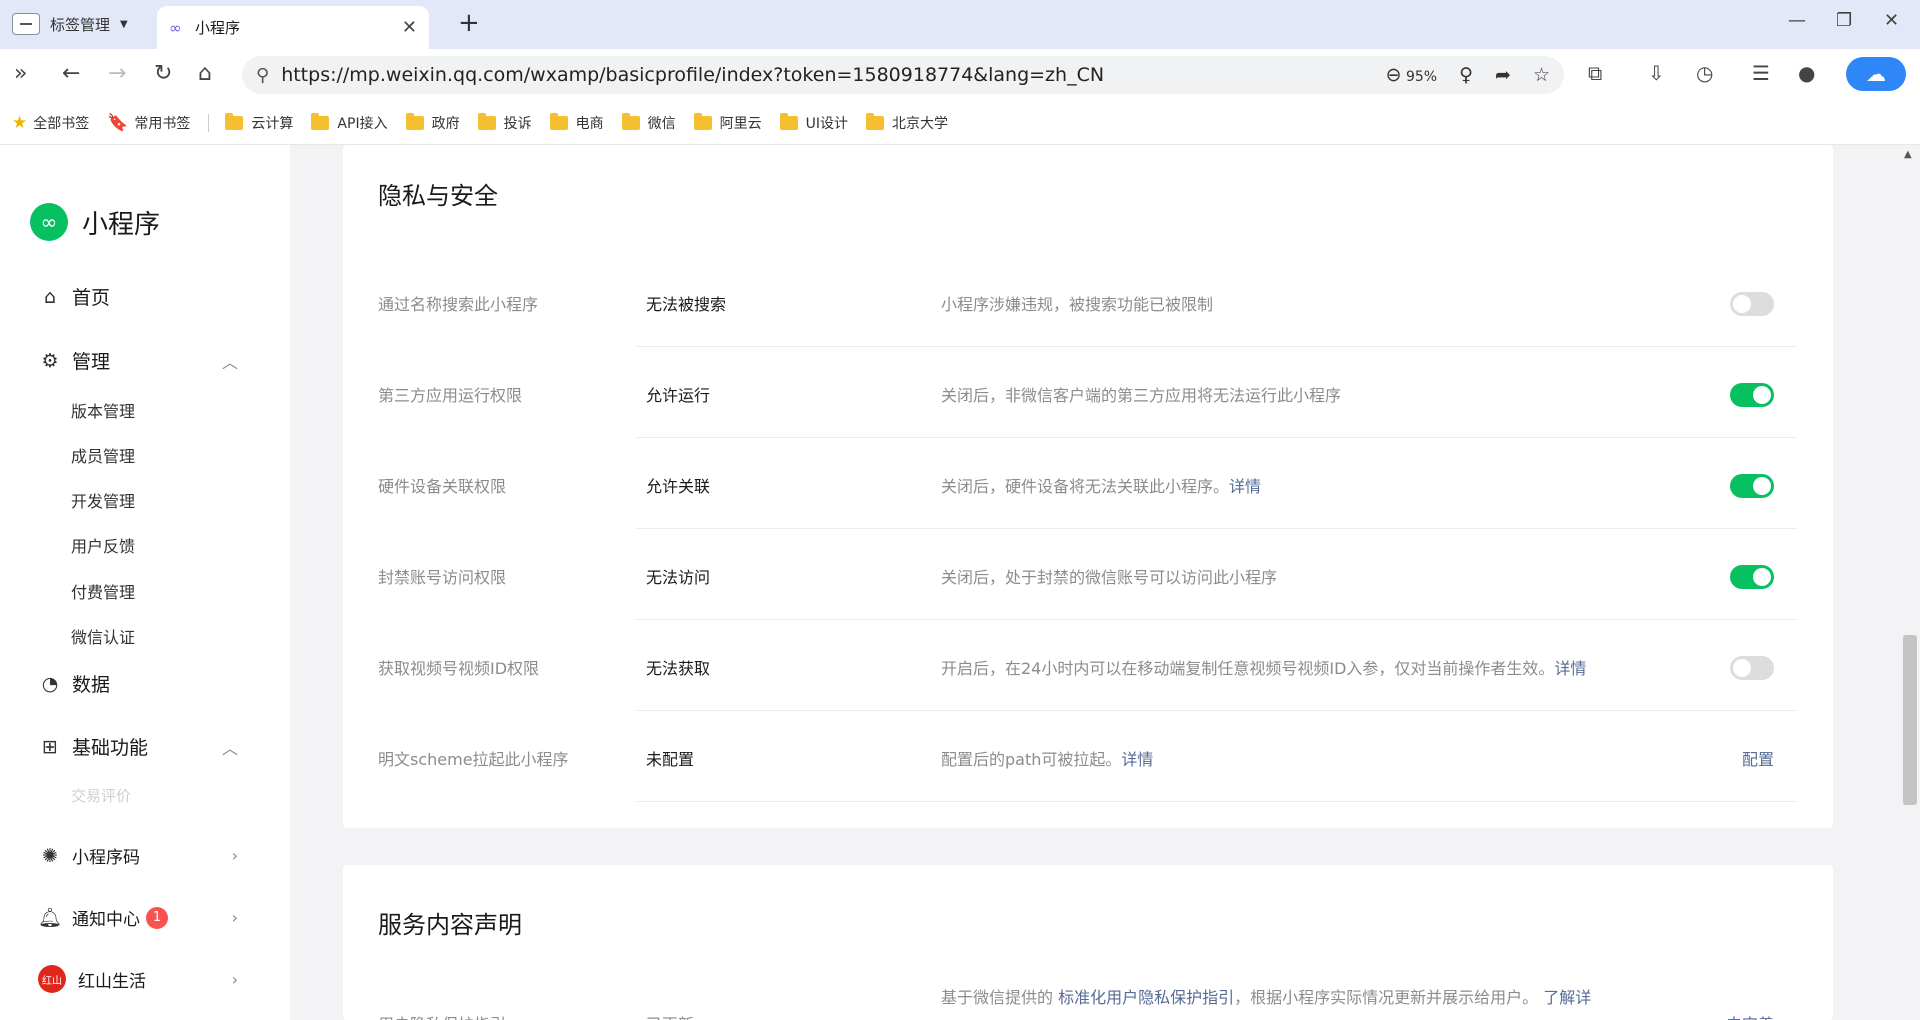 The width and height of the screenshot is (1920, 1020). Describe the element at coordinates (678, 577) in the screenshot. I see `row-value: 无法访问` at that location.